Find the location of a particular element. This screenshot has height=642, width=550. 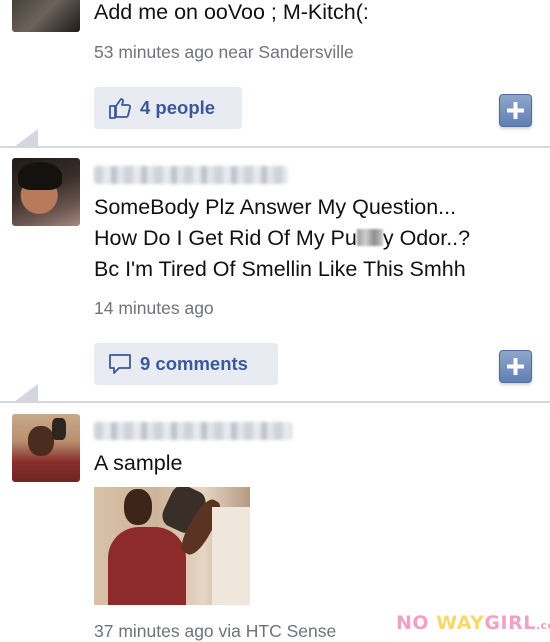

censor-blur is located at coordinates (369, 237).